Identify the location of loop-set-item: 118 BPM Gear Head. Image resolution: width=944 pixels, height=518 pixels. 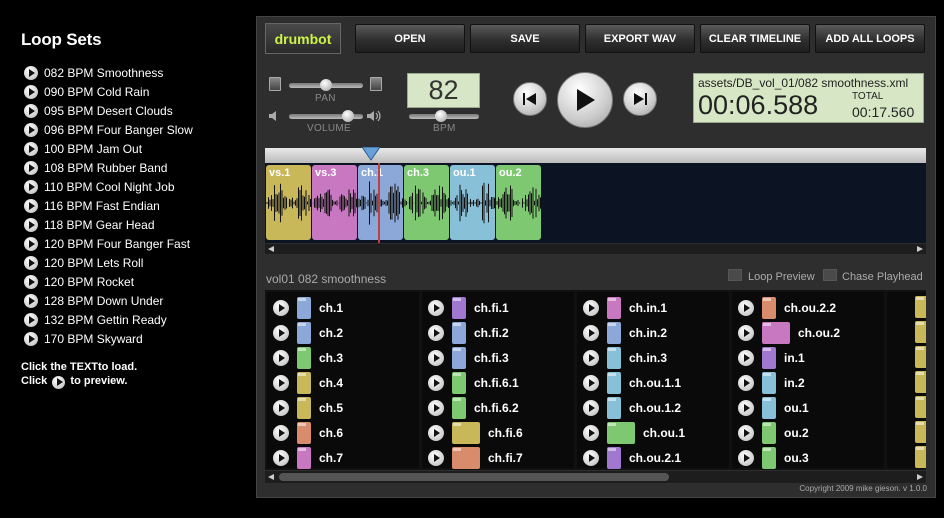
(108, 224).